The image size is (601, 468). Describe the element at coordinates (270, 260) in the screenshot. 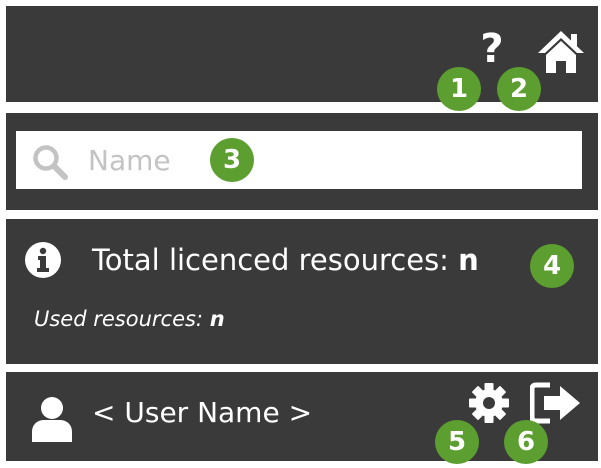

I see `total-resources-label: Total licenced resources:` at that location.